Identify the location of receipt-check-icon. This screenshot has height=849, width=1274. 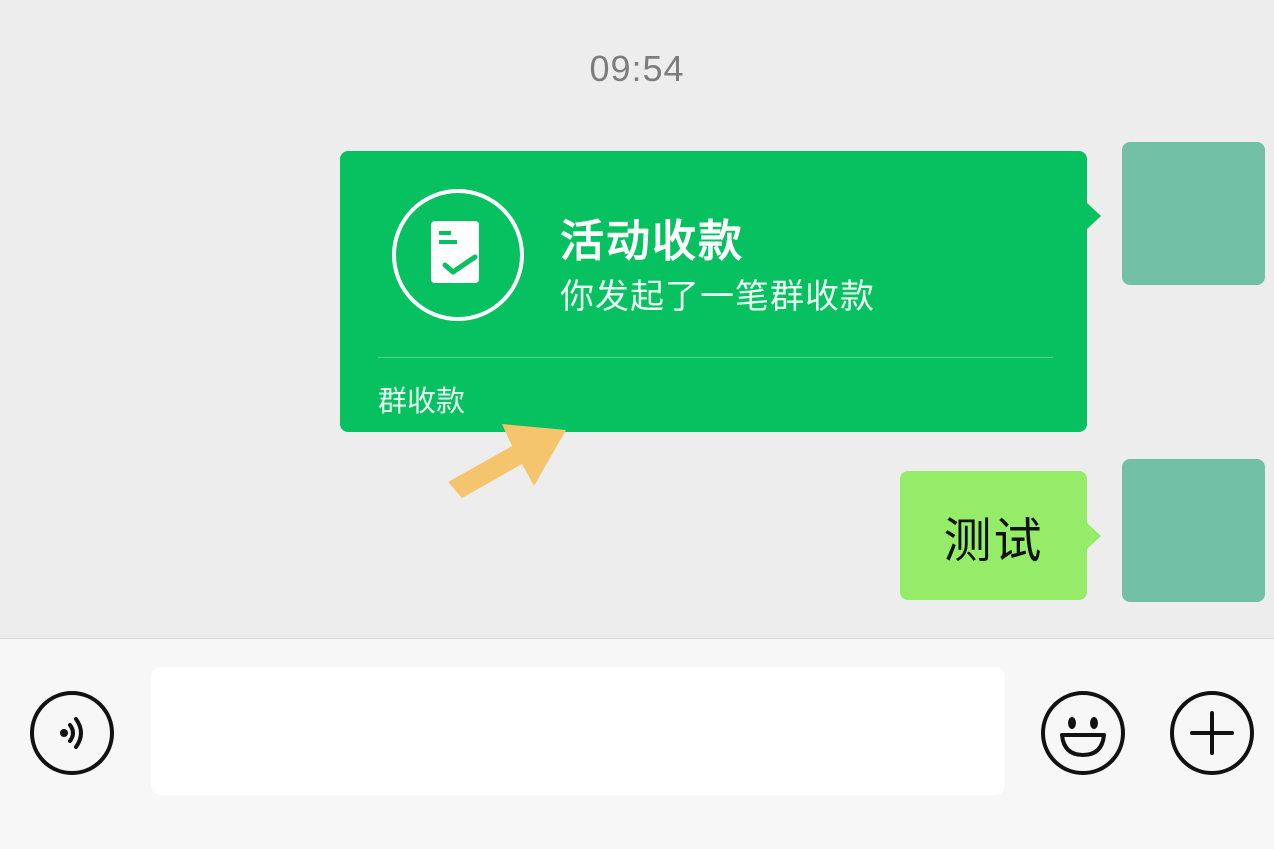
(458, 255).